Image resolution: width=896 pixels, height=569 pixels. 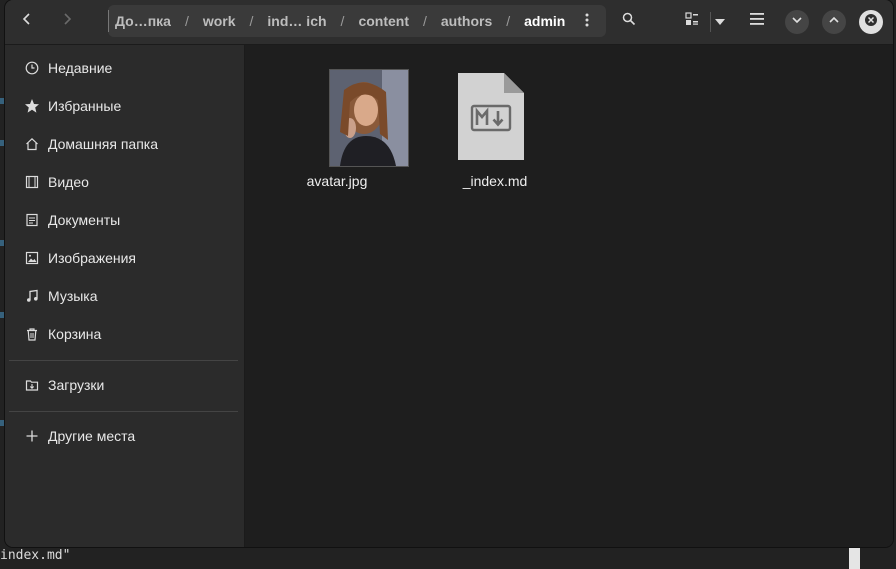 I want to click on sidebar-item-documents: Документы, so click(x=124, y=220).